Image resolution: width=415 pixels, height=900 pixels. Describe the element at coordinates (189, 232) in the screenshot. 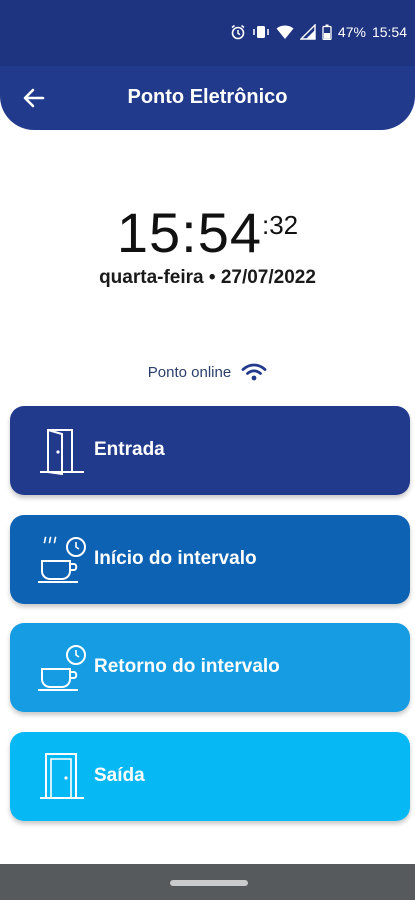

I see `clock-hours-minutes: 15:54` at that location.